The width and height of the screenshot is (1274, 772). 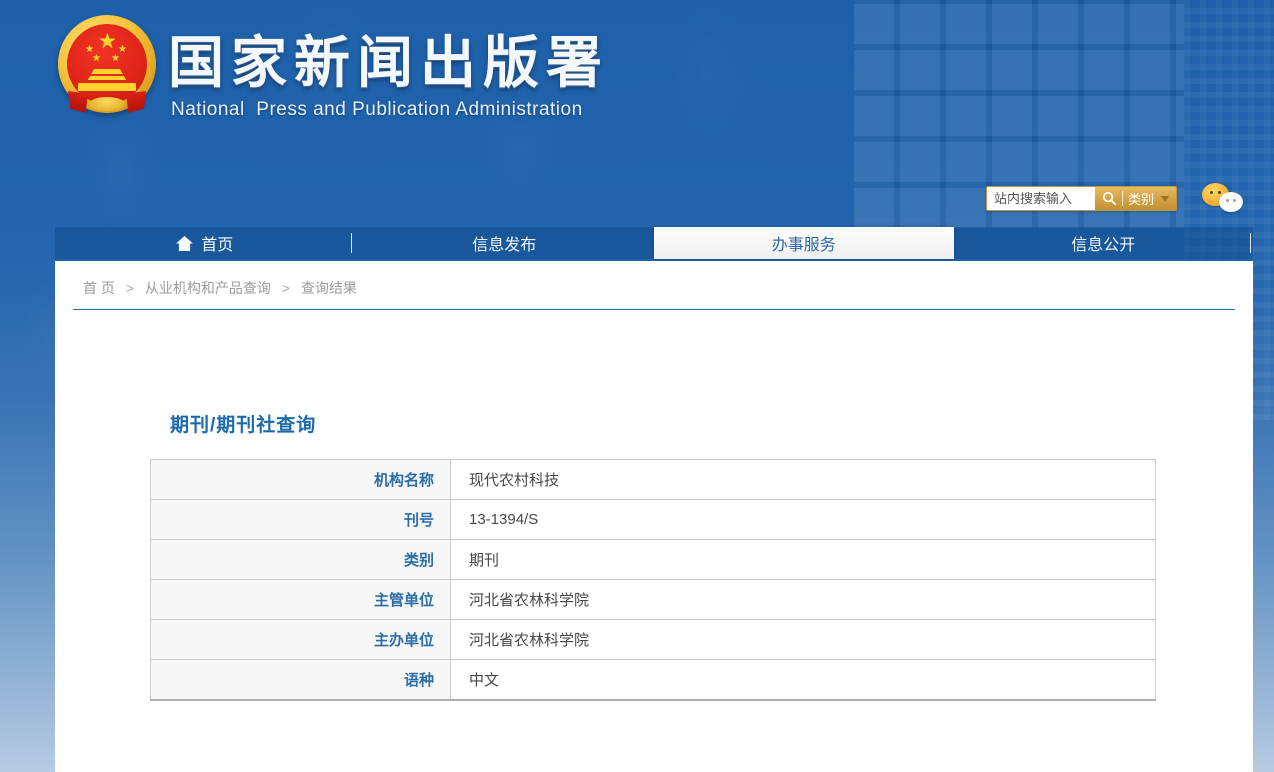 What do you see at coordinates (300, 599) in the screenshot?
I see `row-label: 主管单位` at bounding box center [300, 599].